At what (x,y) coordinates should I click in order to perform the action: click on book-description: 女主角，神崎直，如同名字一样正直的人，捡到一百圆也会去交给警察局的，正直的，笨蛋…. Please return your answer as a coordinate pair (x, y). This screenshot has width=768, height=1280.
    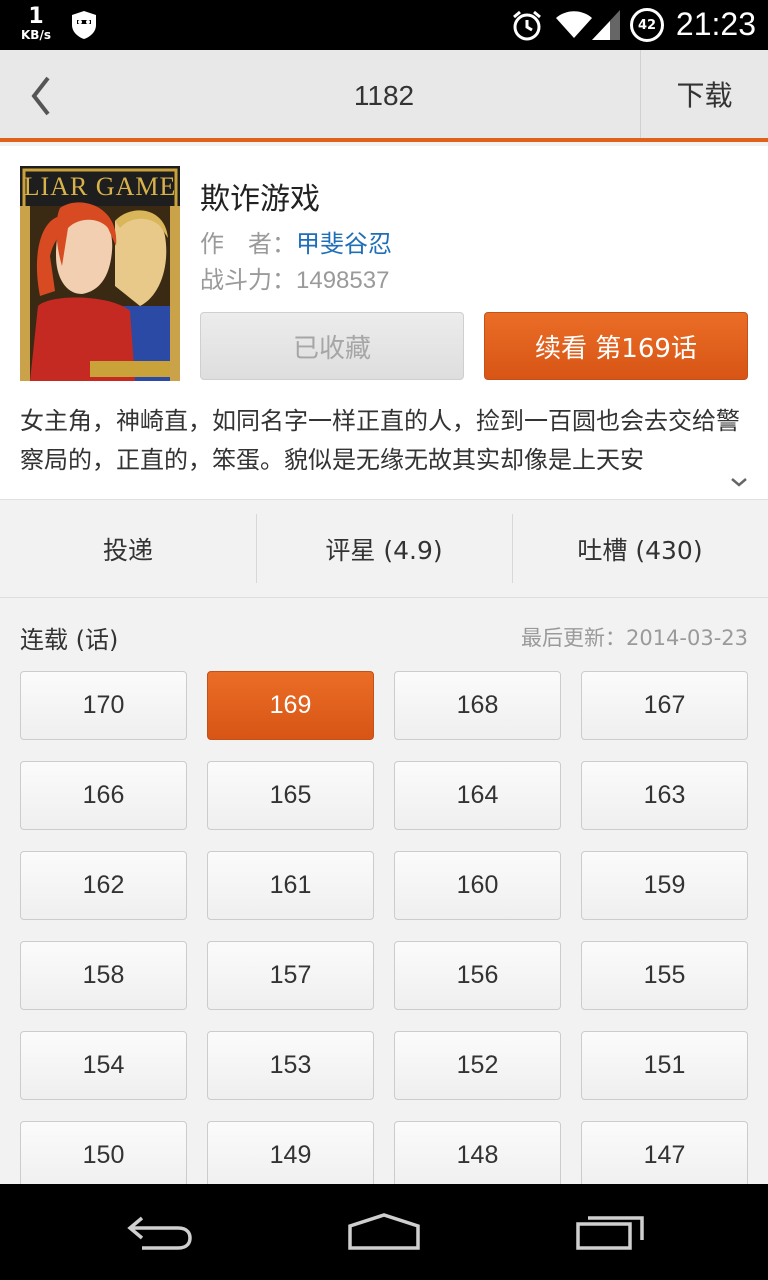
    Looking at the image, I should click on (386, 441).